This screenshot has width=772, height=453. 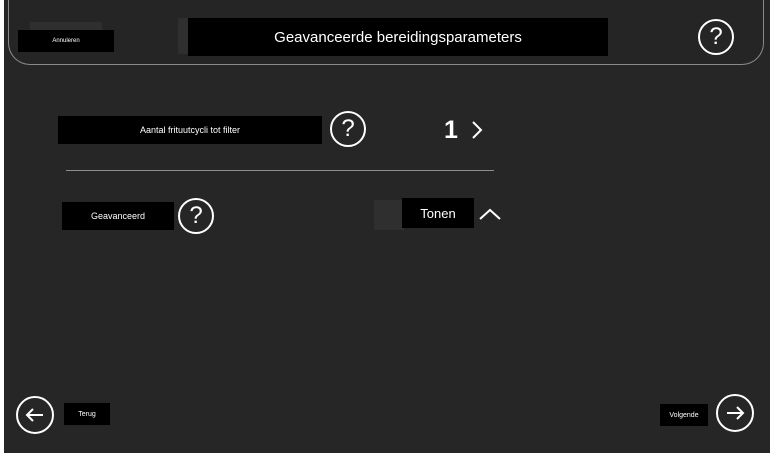 I want to click on next-button, so click(x=735, y=413).